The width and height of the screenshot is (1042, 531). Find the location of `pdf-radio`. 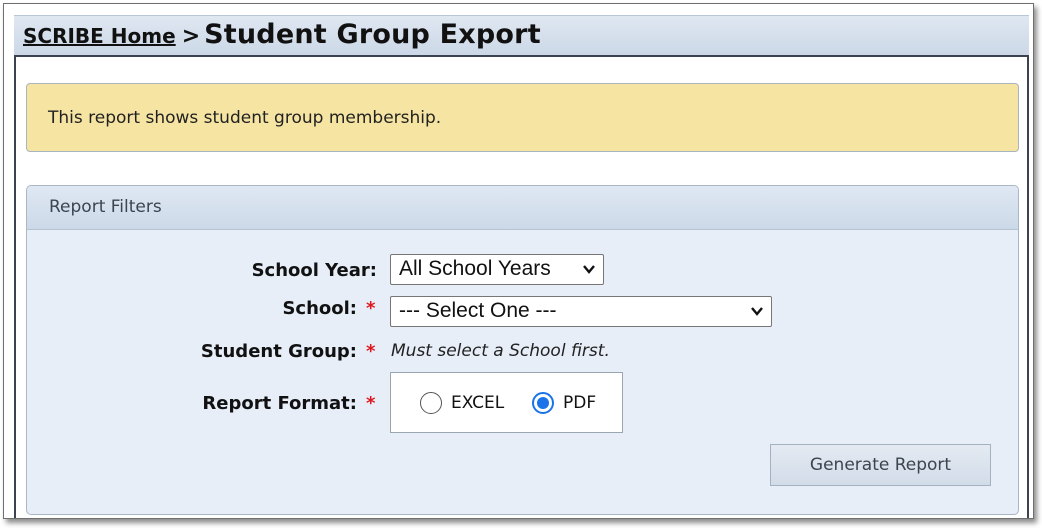

pdf-radio is located at coordinates (543, 403).